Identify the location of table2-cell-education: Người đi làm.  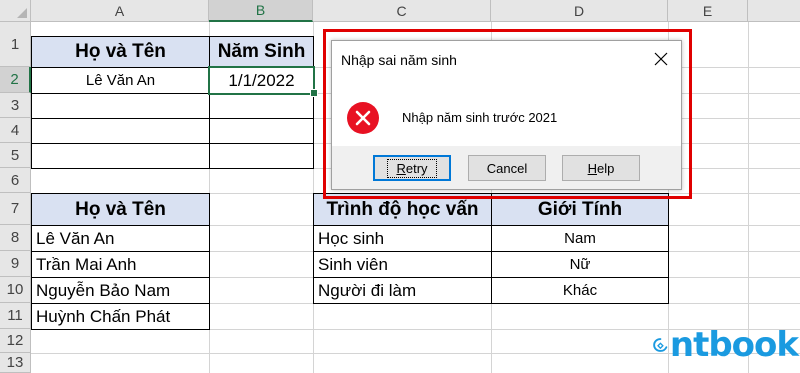
(402, 290).